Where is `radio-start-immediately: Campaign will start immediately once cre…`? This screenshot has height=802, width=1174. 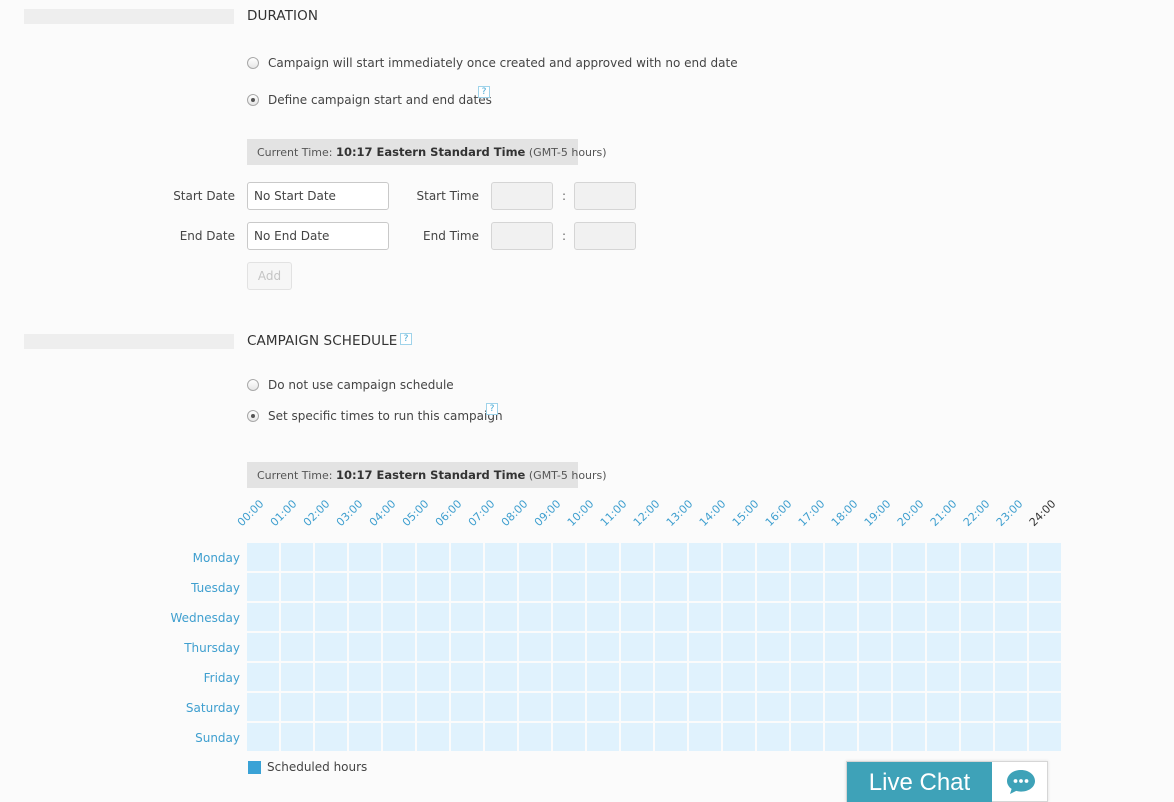 radio-start-immediately: Campaign will start immediately once cre… is located at coordinates (492, 63).